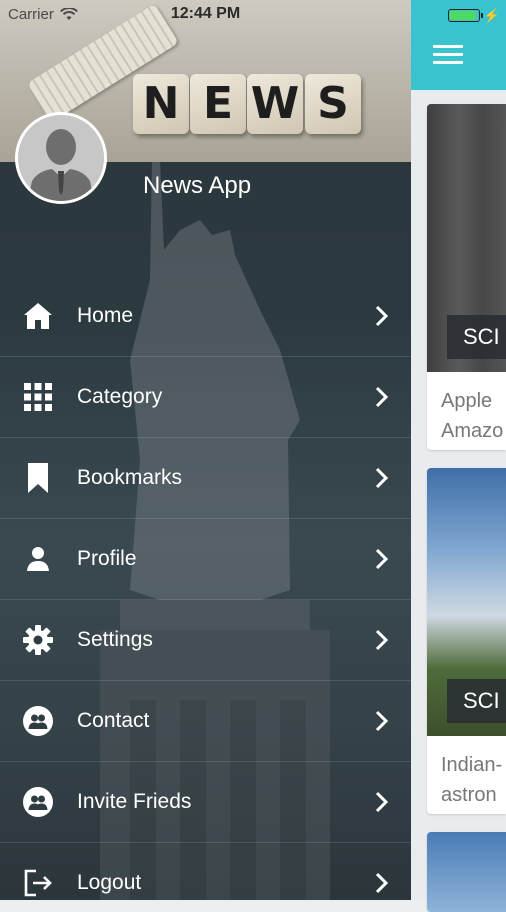 Image resolution: width=506 pixels, height=912 pixels. I want to click on user-icon, so click(38, 559).